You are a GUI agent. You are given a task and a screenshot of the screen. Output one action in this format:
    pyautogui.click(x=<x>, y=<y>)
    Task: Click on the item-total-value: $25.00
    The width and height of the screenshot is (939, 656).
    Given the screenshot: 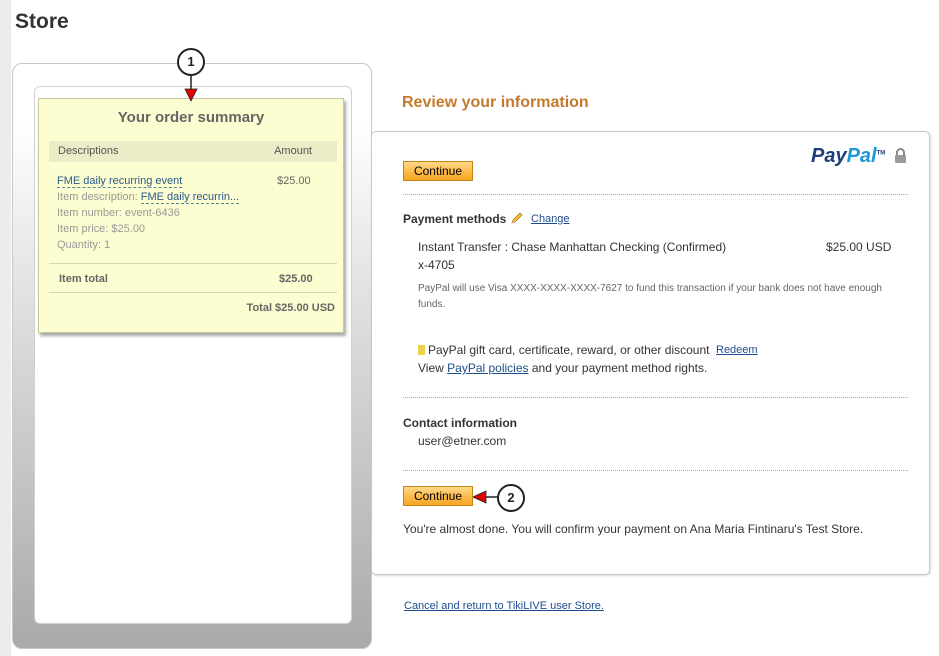 What is the action you would take?
    pyautogui.click(x=296, y=279)
    